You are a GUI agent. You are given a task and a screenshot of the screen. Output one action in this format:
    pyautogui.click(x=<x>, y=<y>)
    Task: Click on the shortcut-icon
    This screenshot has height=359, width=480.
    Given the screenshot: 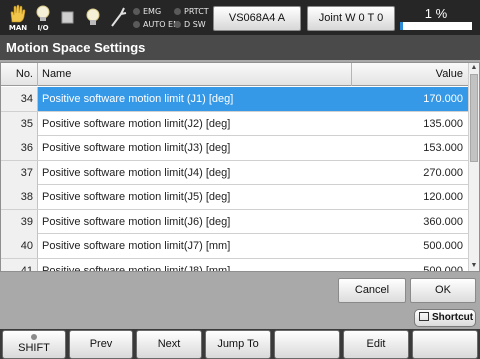 What is the action you would take?
    pyautogui.click(x=424, y=316)
    